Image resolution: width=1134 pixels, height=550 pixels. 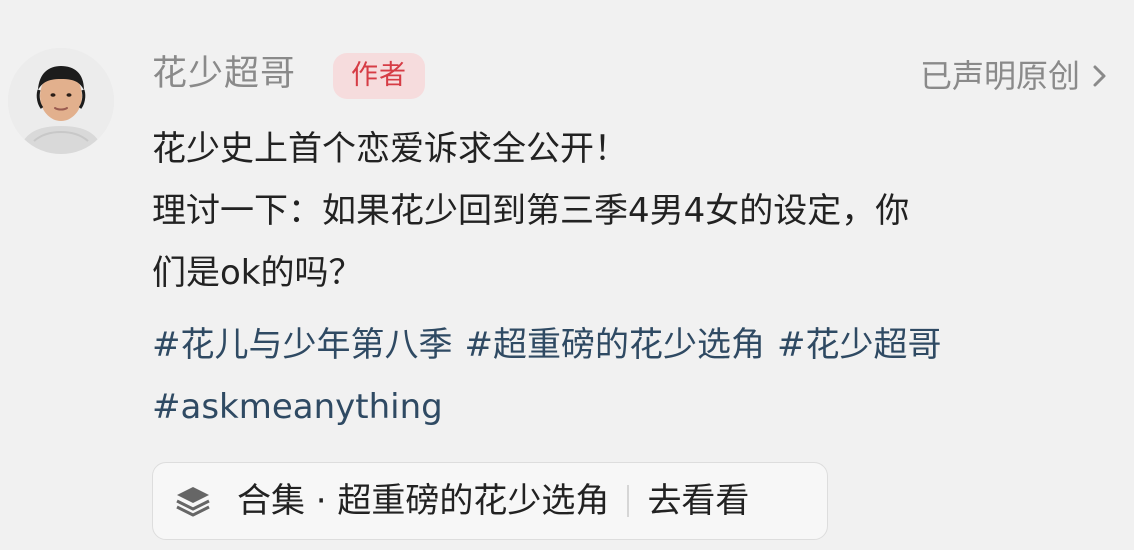 What do you see at coordinates (628, 501) in the screenshot?
I see `collection-divider` at bounding box center [628, 501].